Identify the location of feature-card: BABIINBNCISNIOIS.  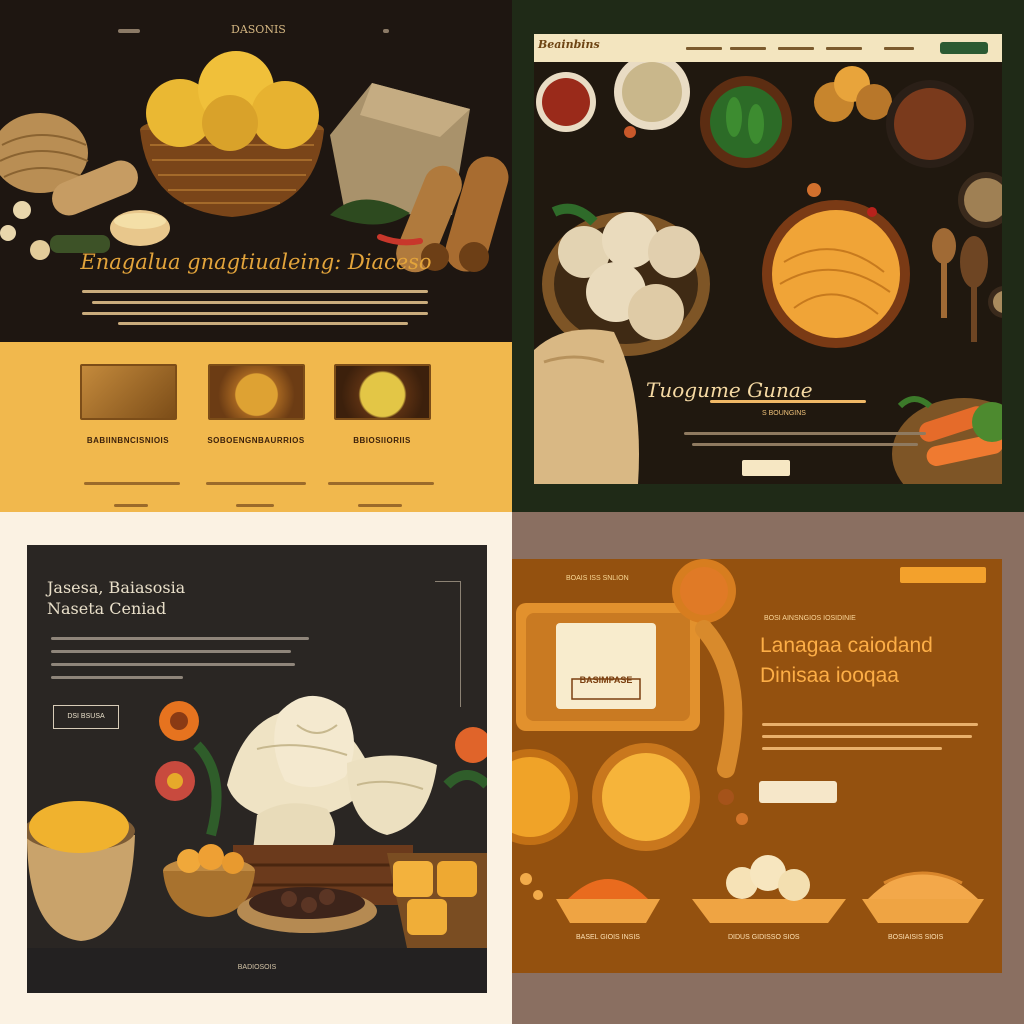
(128, 435).